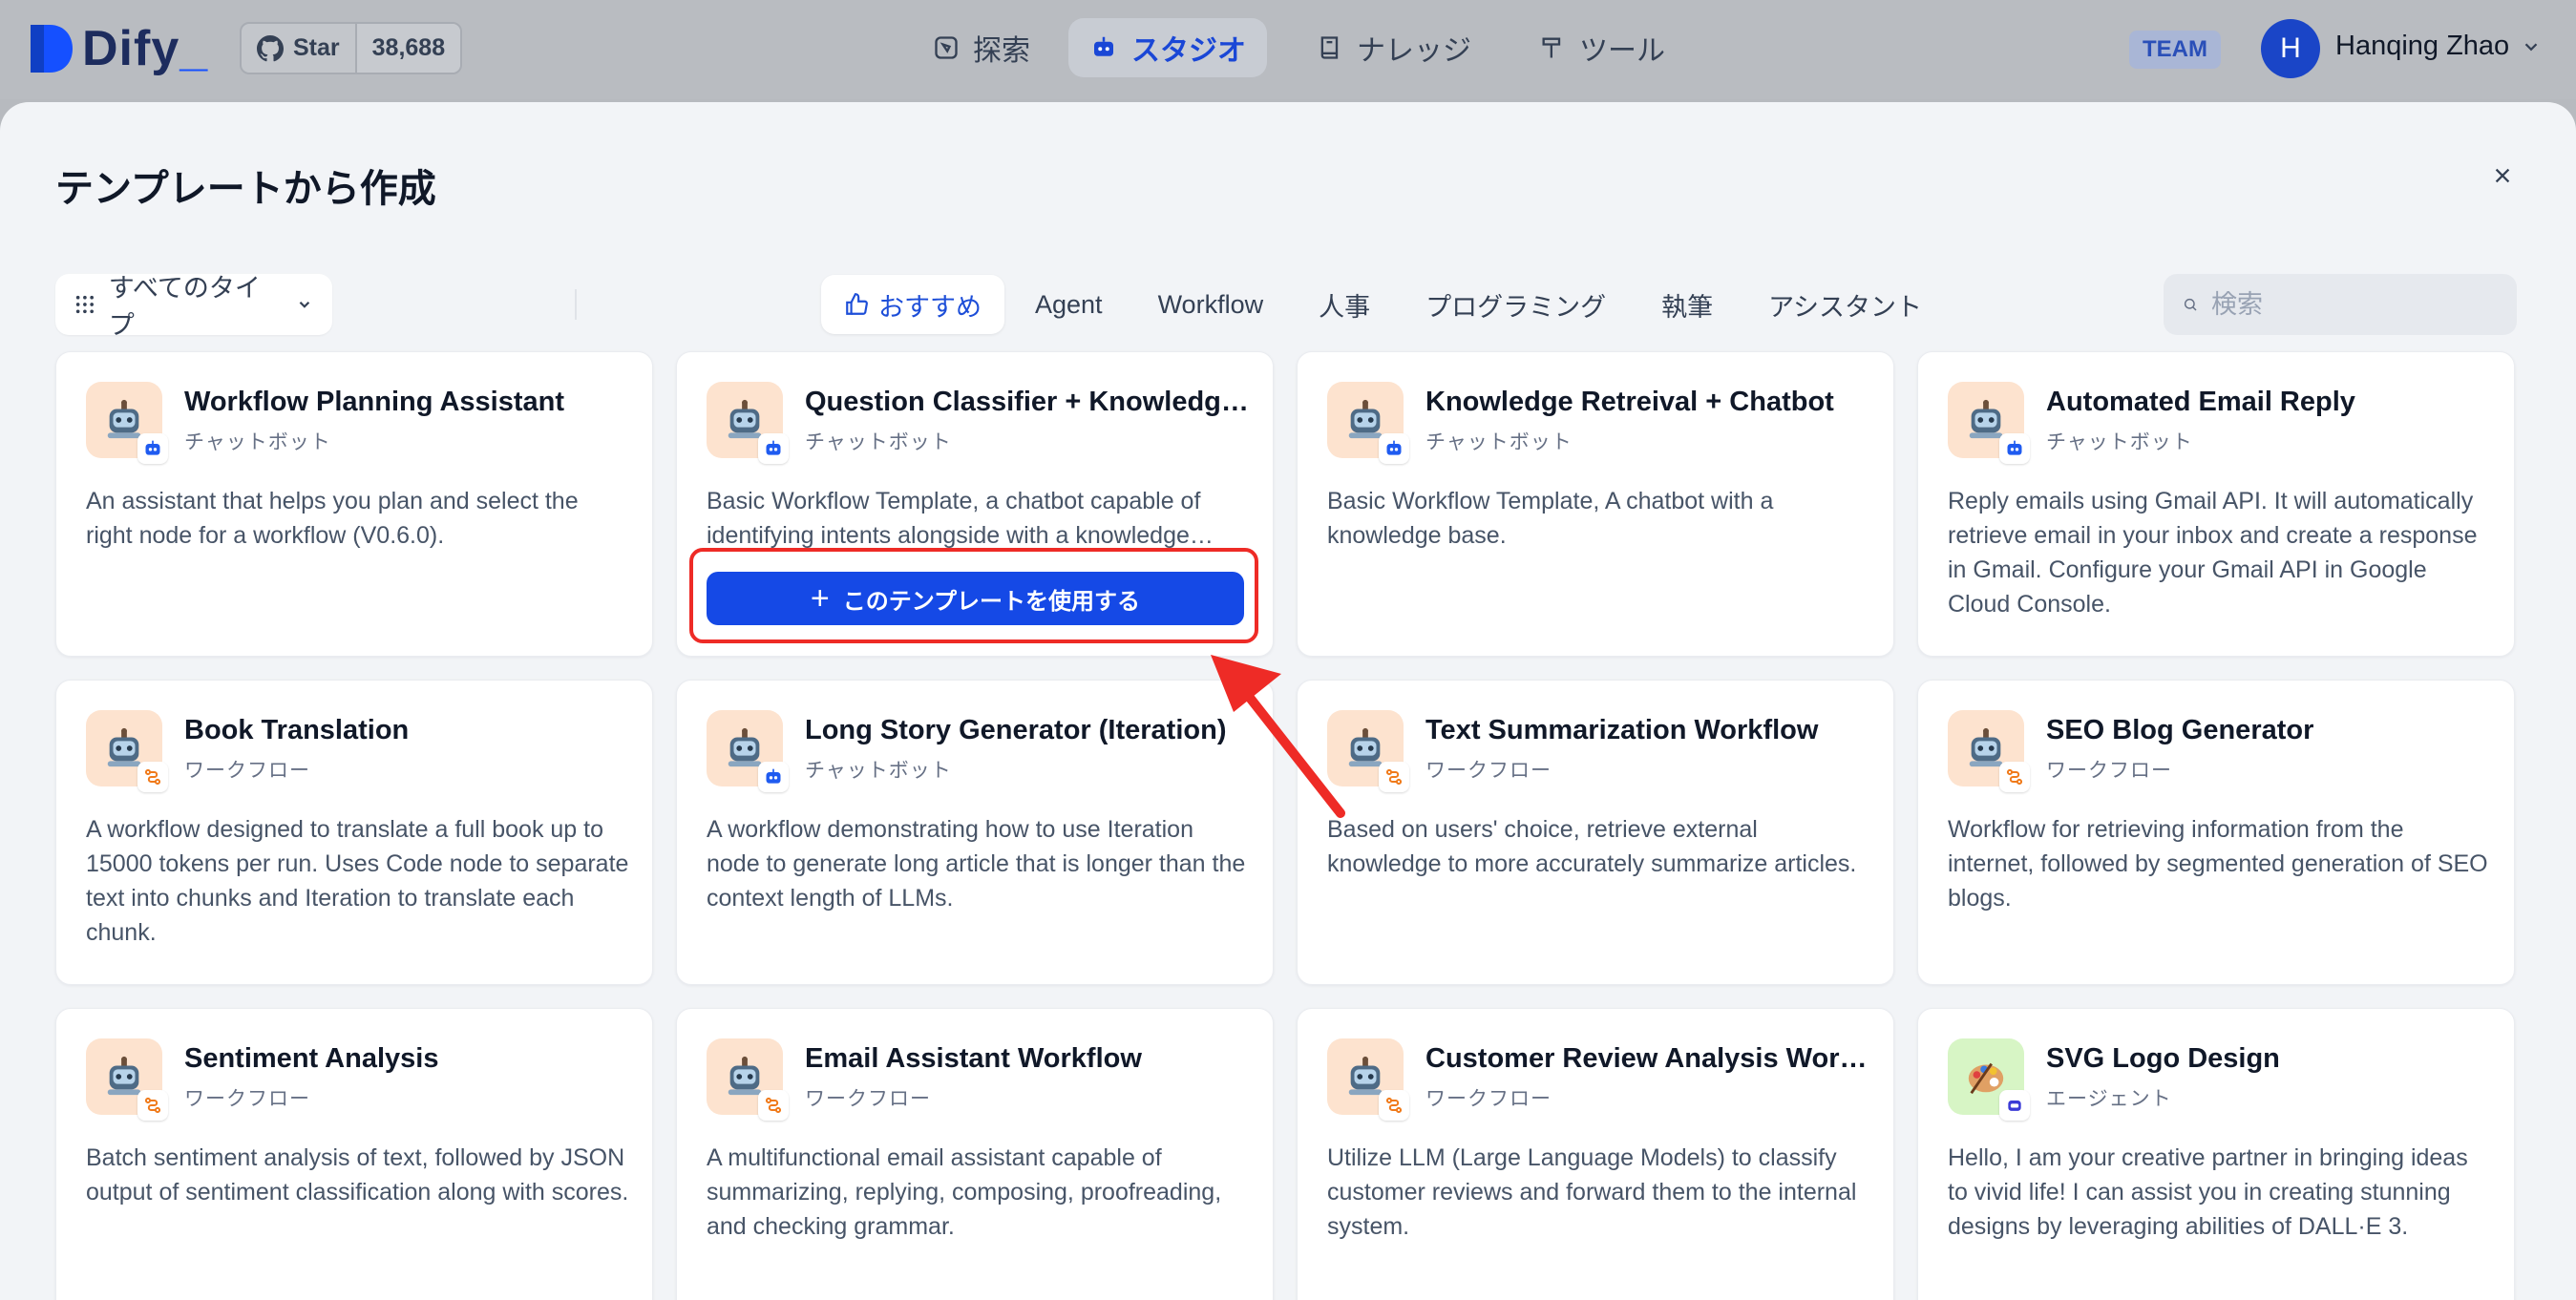 This screenshot has width=2576, height=1300. I want to click on nav-studio-label: スタジオ, so click(1188, 51).